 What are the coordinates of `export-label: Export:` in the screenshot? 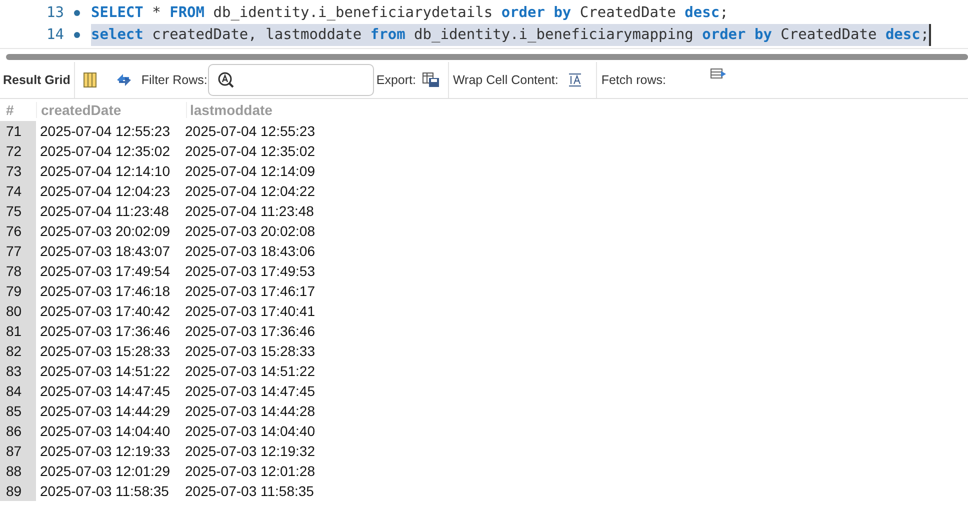 It's located at (396, 80).